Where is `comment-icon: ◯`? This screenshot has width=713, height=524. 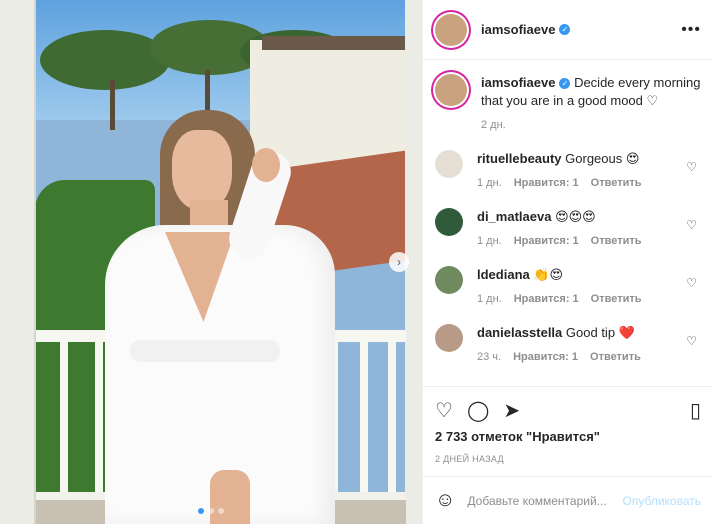
comment-icon: ◯ is located at coordinates (478, 410).